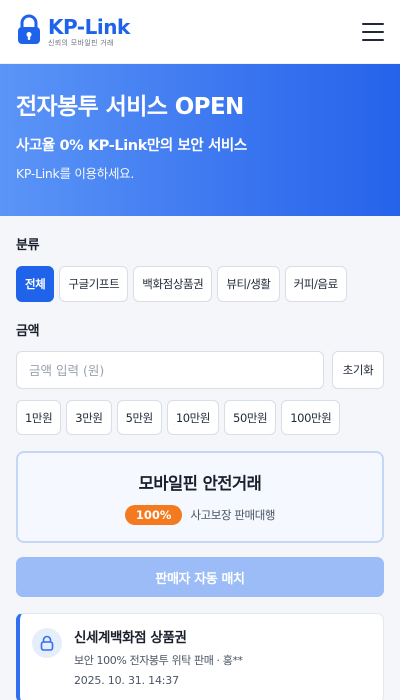  Describe the element at coordinates (200, 32) in the screenshot. I see `app-header: KP-Link 신뢰의 모바일핀 거래` at that location.